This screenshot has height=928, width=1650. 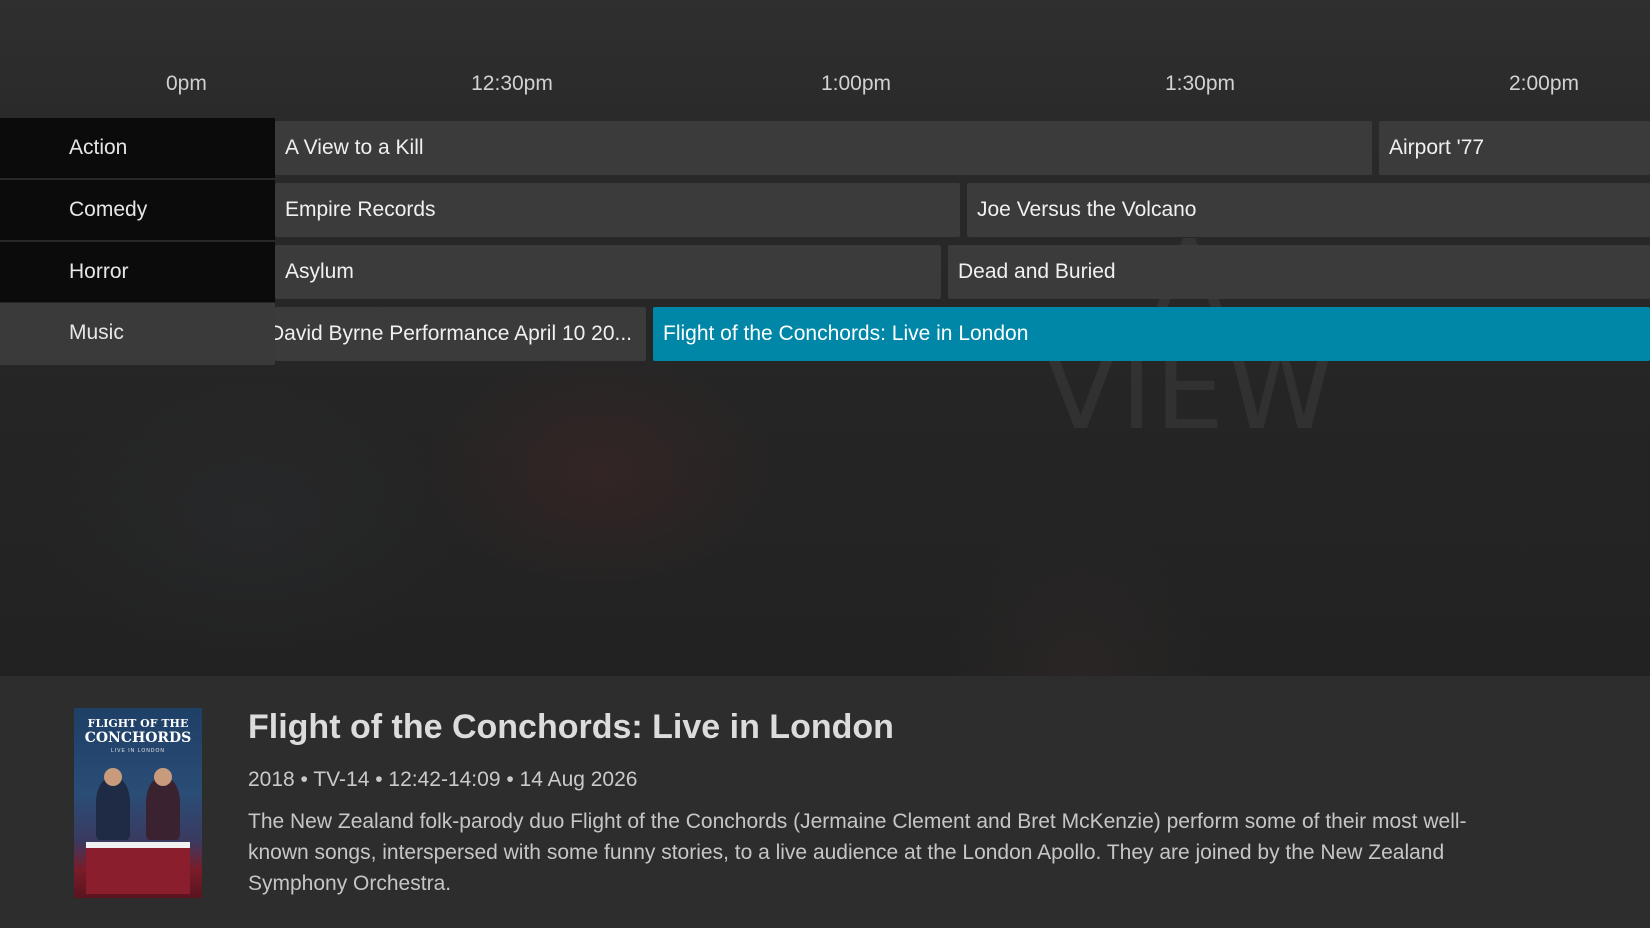 What do you see at coordinates (1151, 334) in the screenshot?
I see `program-cell-focused: Flight of the Conchords: Live in London` at bounding box center [1151, 334].